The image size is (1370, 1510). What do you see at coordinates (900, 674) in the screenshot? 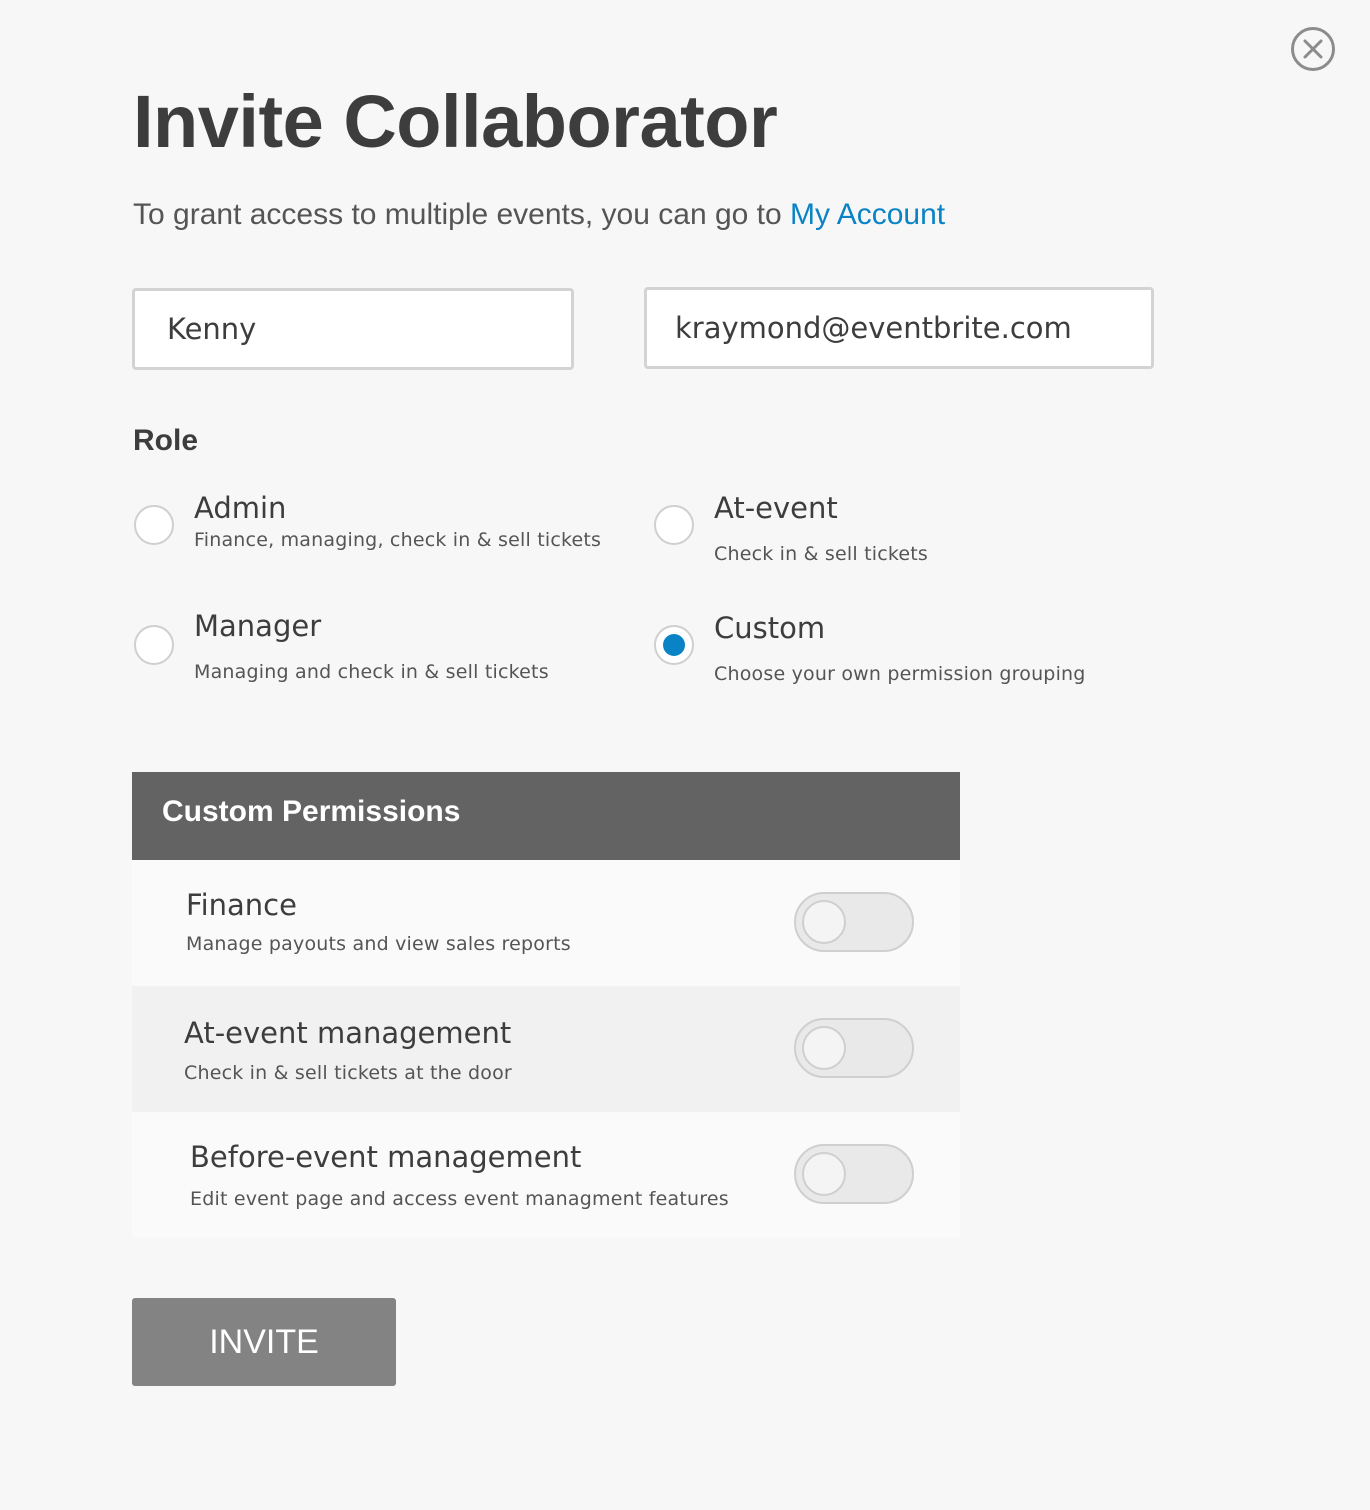
I see `role-option-description: Choose your own permission grouping` at bounding box center [900, 674].